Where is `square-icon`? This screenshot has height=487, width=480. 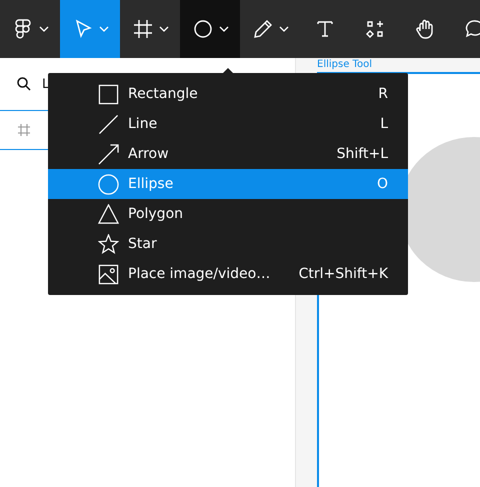 square-icon is located at coordinates (108, 94).